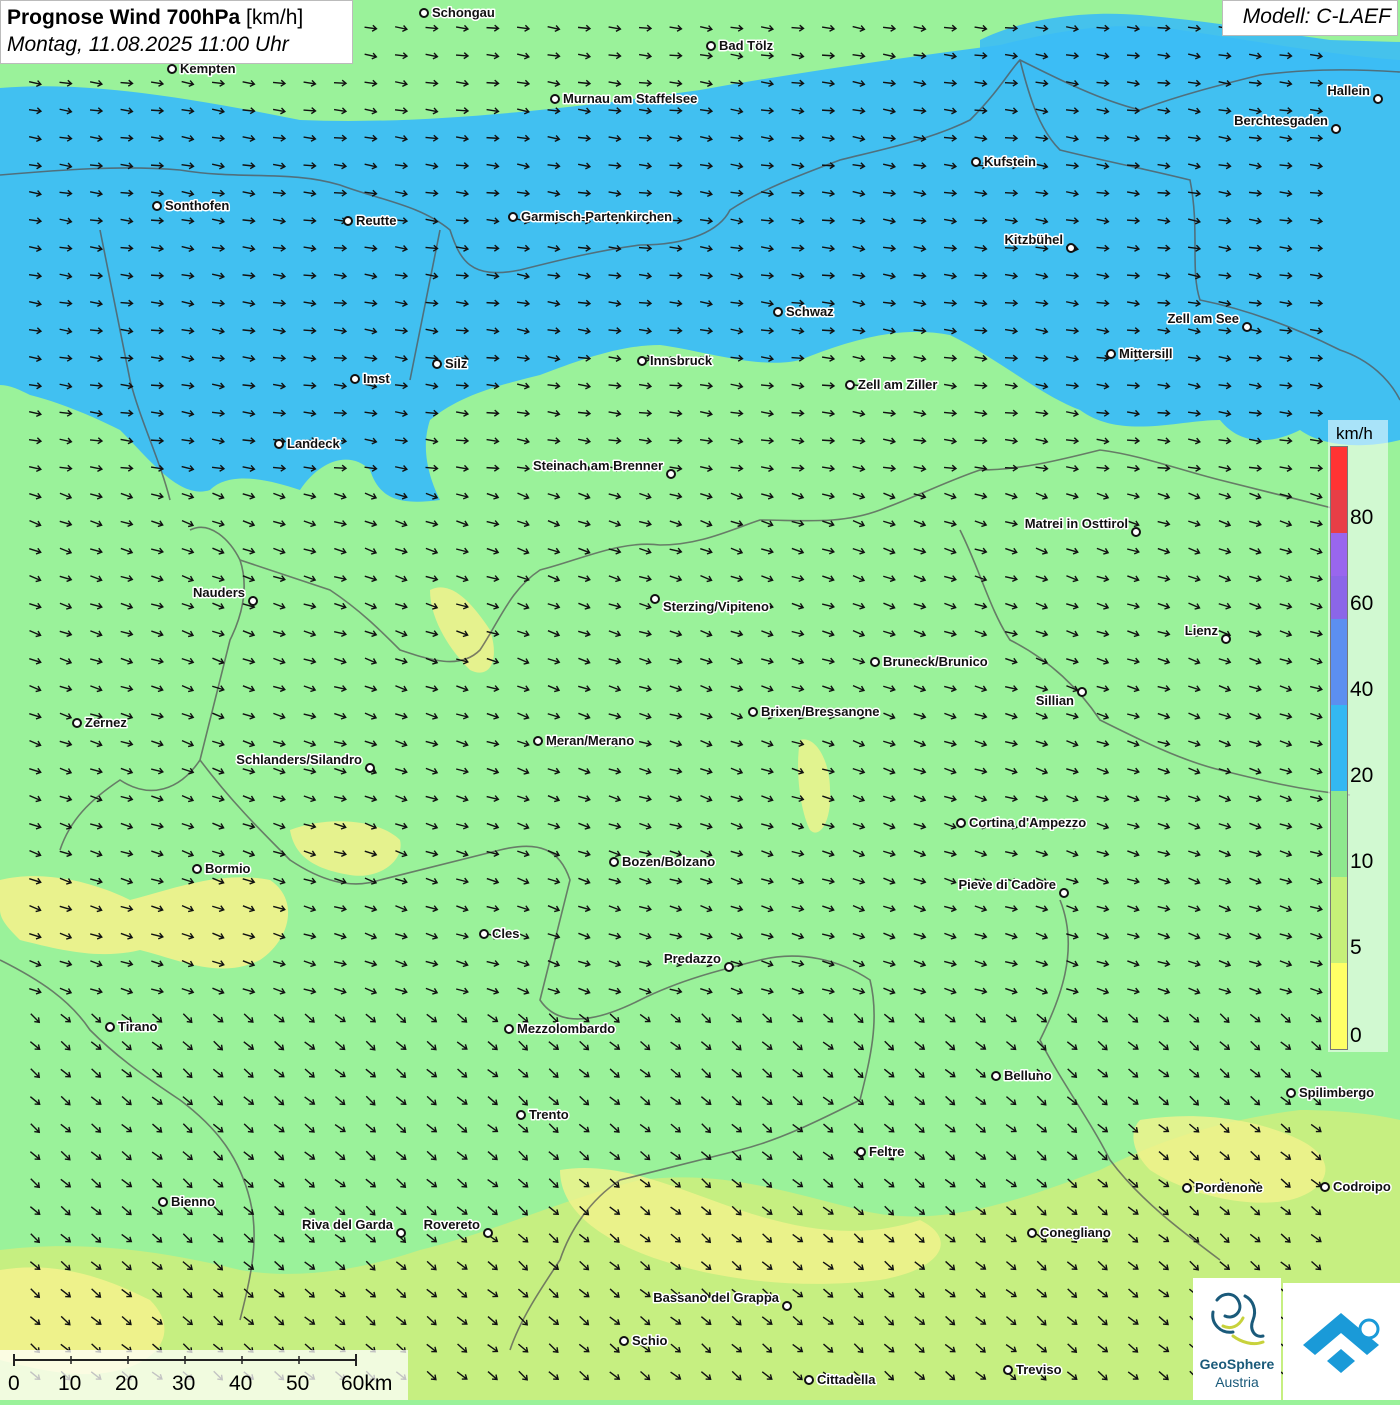 The width and height of the screenshot is (1400, 1405). Describe the element at coordinates (649, 1340) in the screenshot. I see `city-label: Schio` at that location.